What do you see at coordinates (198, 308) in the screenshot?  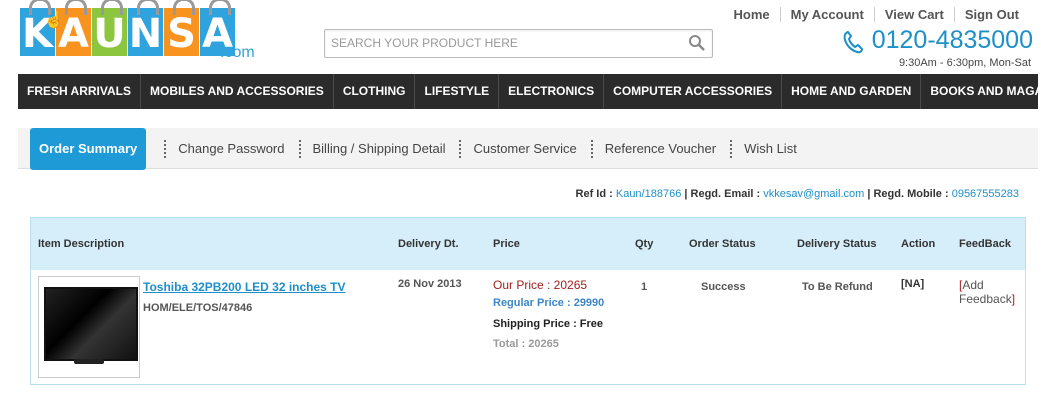 I see `product-sku: HOM/ELE/TOS/47846` at bounding box center [198, 308].